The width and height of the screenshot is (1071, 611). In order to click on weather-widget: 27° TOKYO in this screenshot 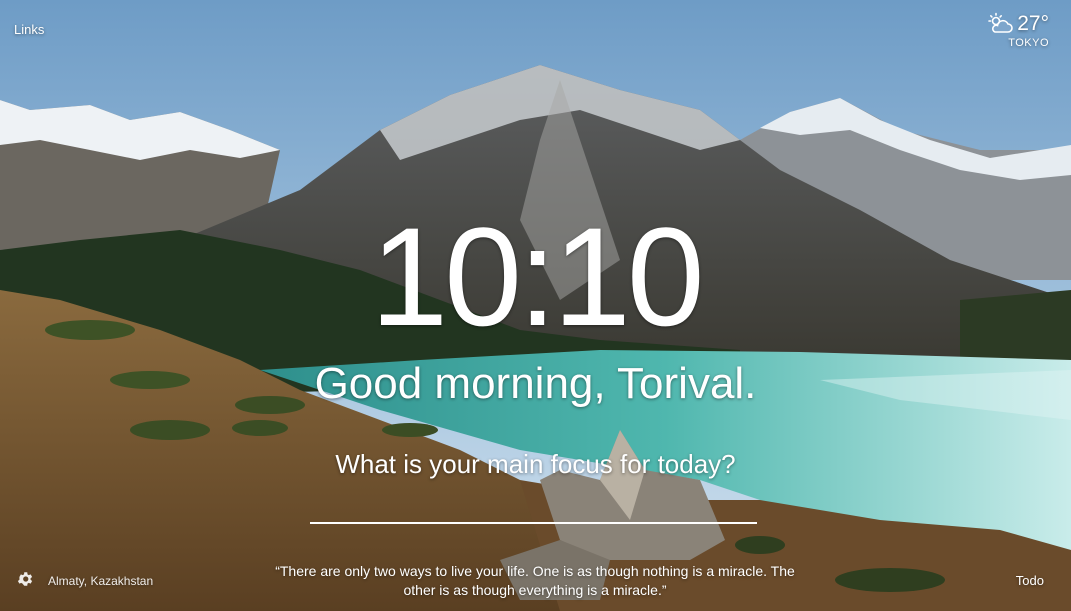, I will do `click(1018, 30)`.